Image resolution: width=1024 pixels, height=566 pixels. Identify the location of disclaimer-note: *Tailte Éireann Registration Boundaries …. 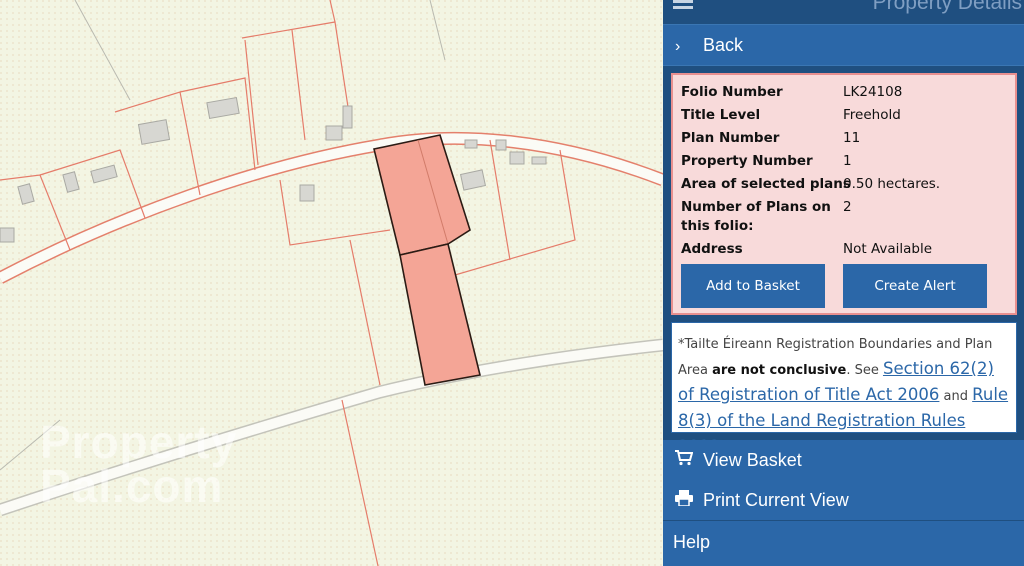
(844, 389).